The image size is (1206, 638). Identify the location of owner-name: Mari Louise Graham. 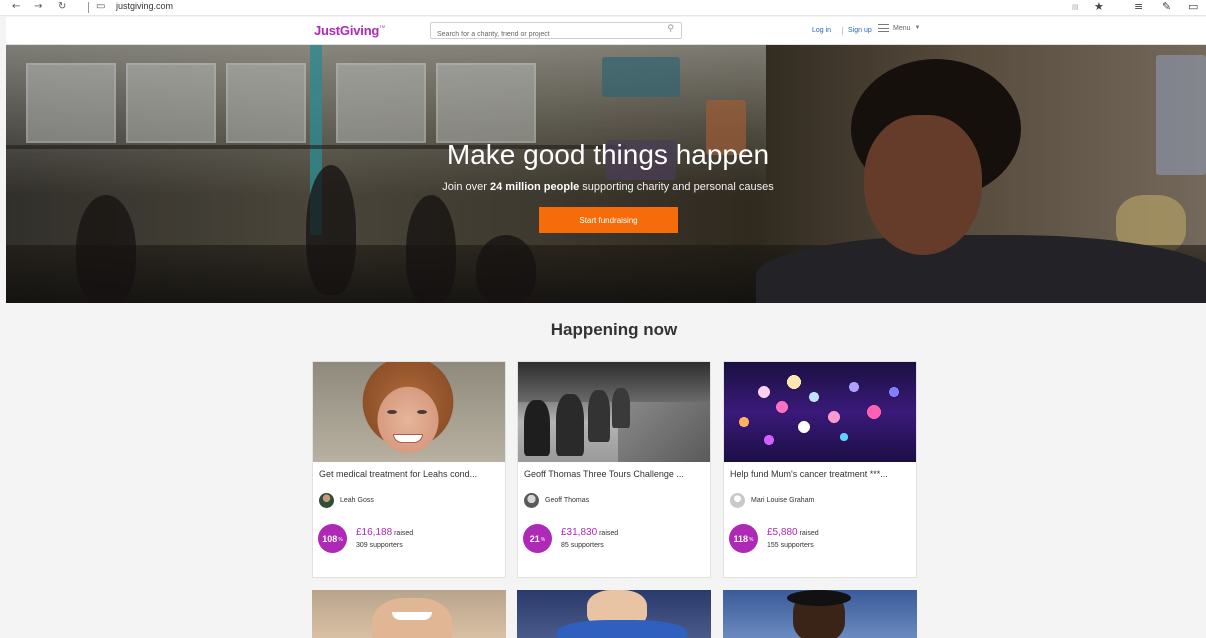
(783, 500).